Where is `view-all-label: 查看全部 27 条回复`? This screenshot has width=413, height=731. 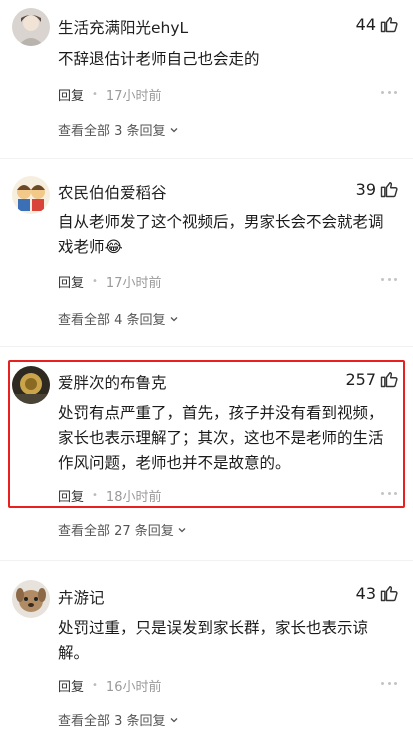
view-all-label: 查看全部 27 条回复 is located at coordinates (116, 531).